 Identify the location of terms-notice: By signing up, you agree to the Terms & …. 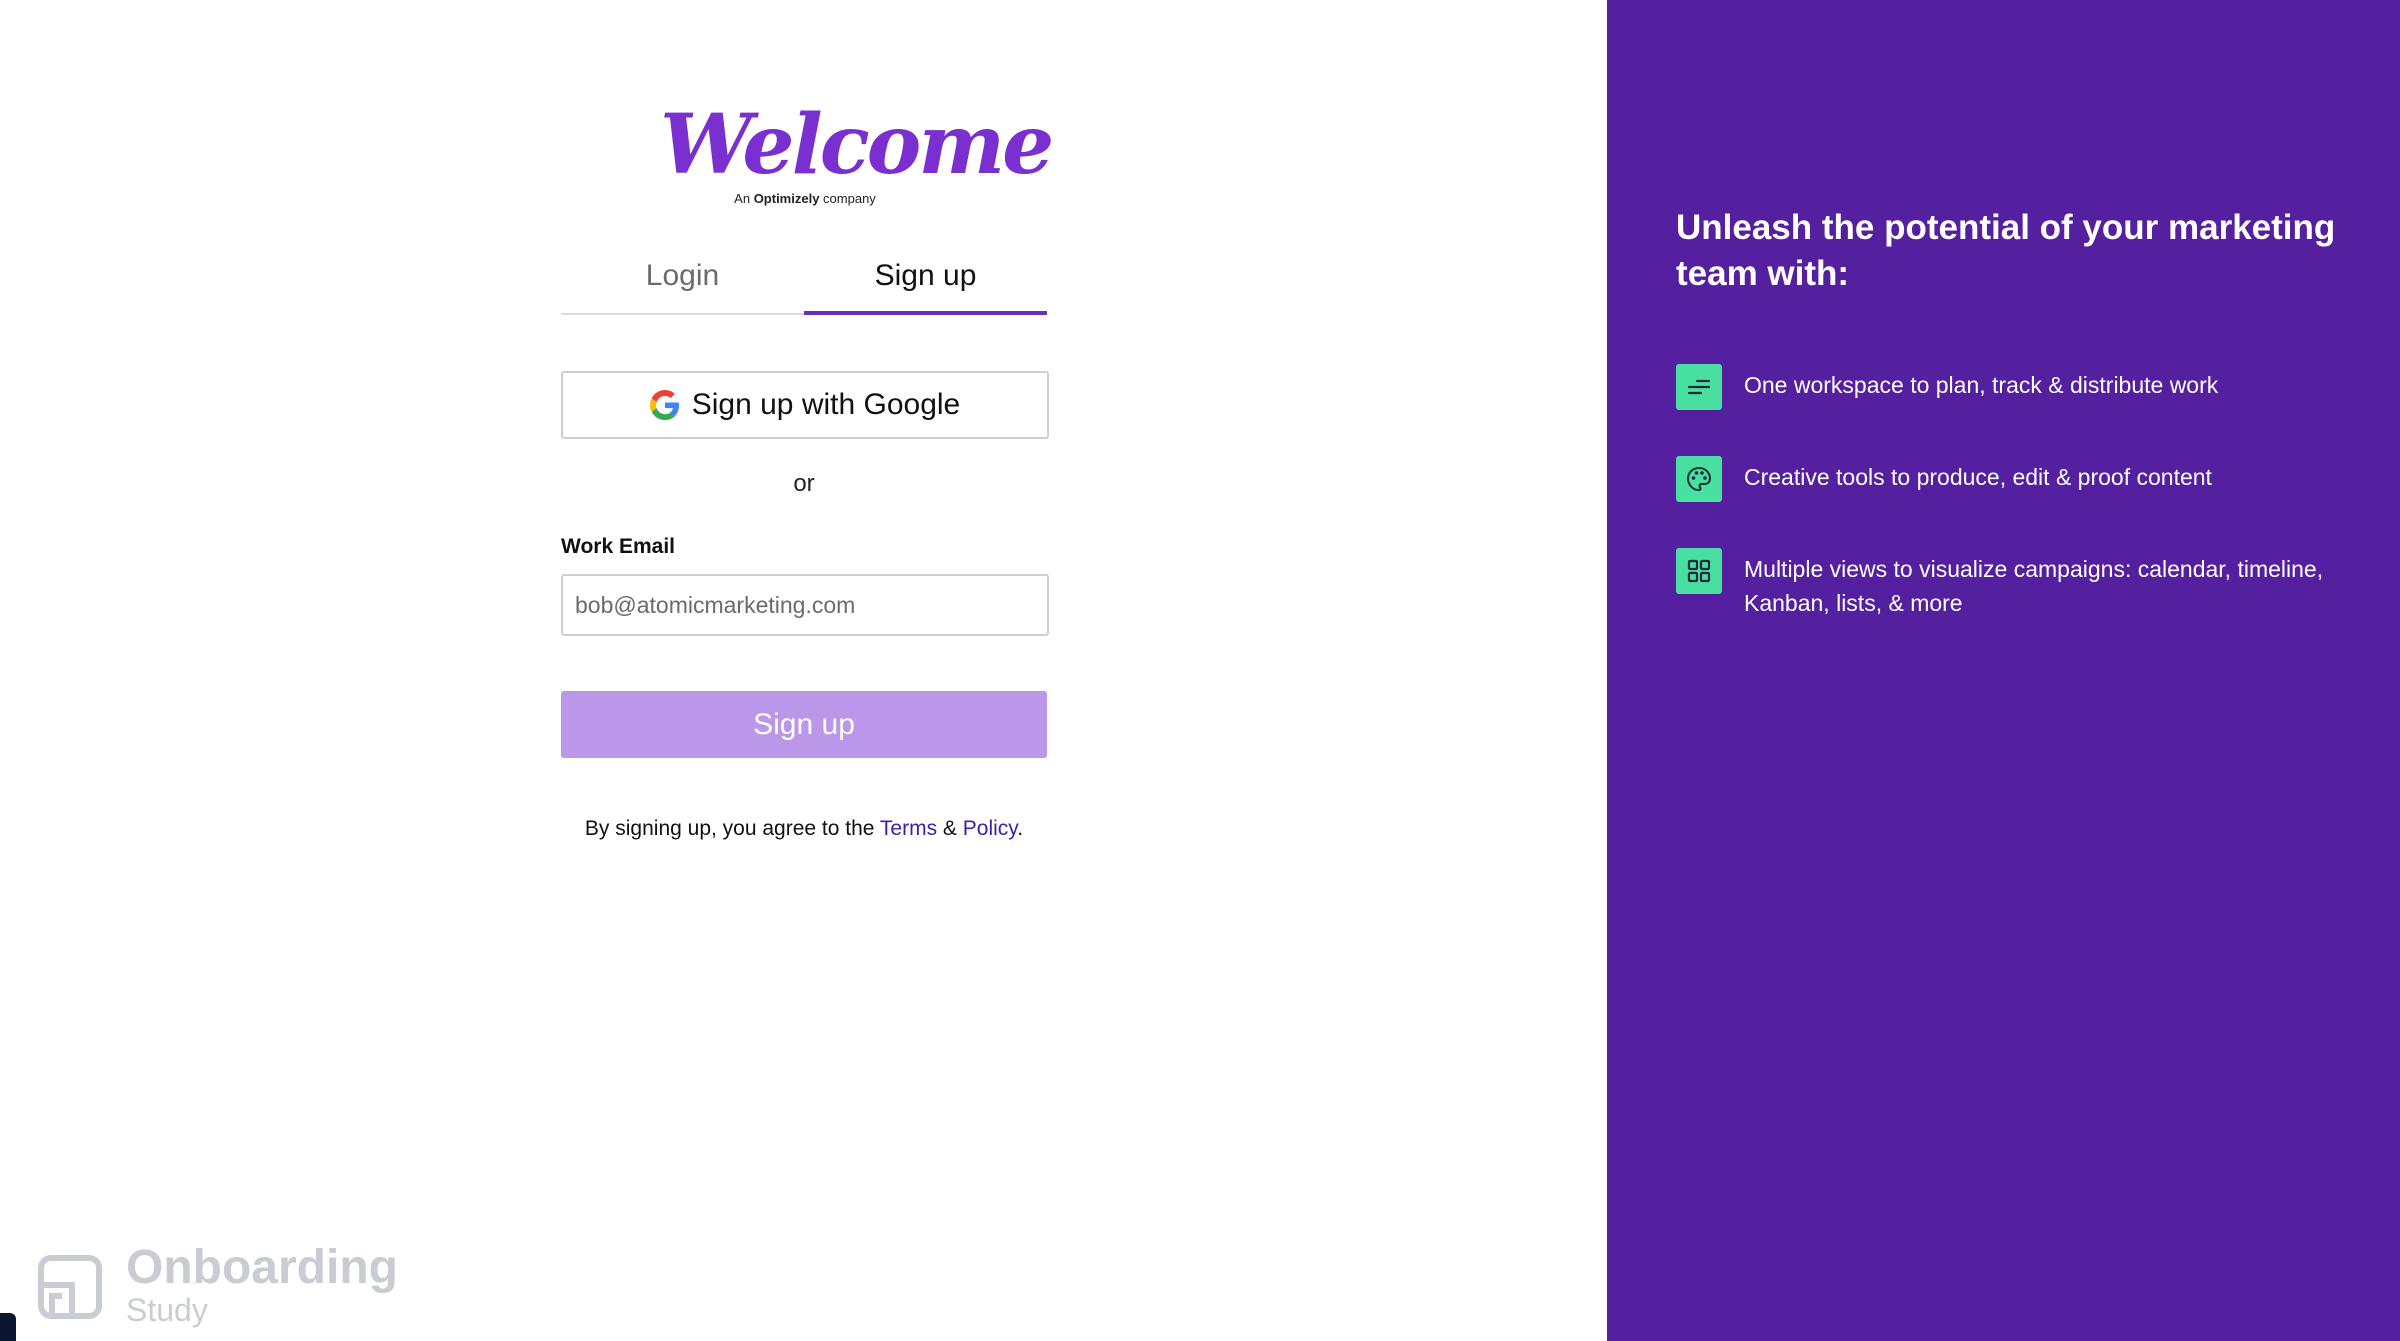
(804, 828).